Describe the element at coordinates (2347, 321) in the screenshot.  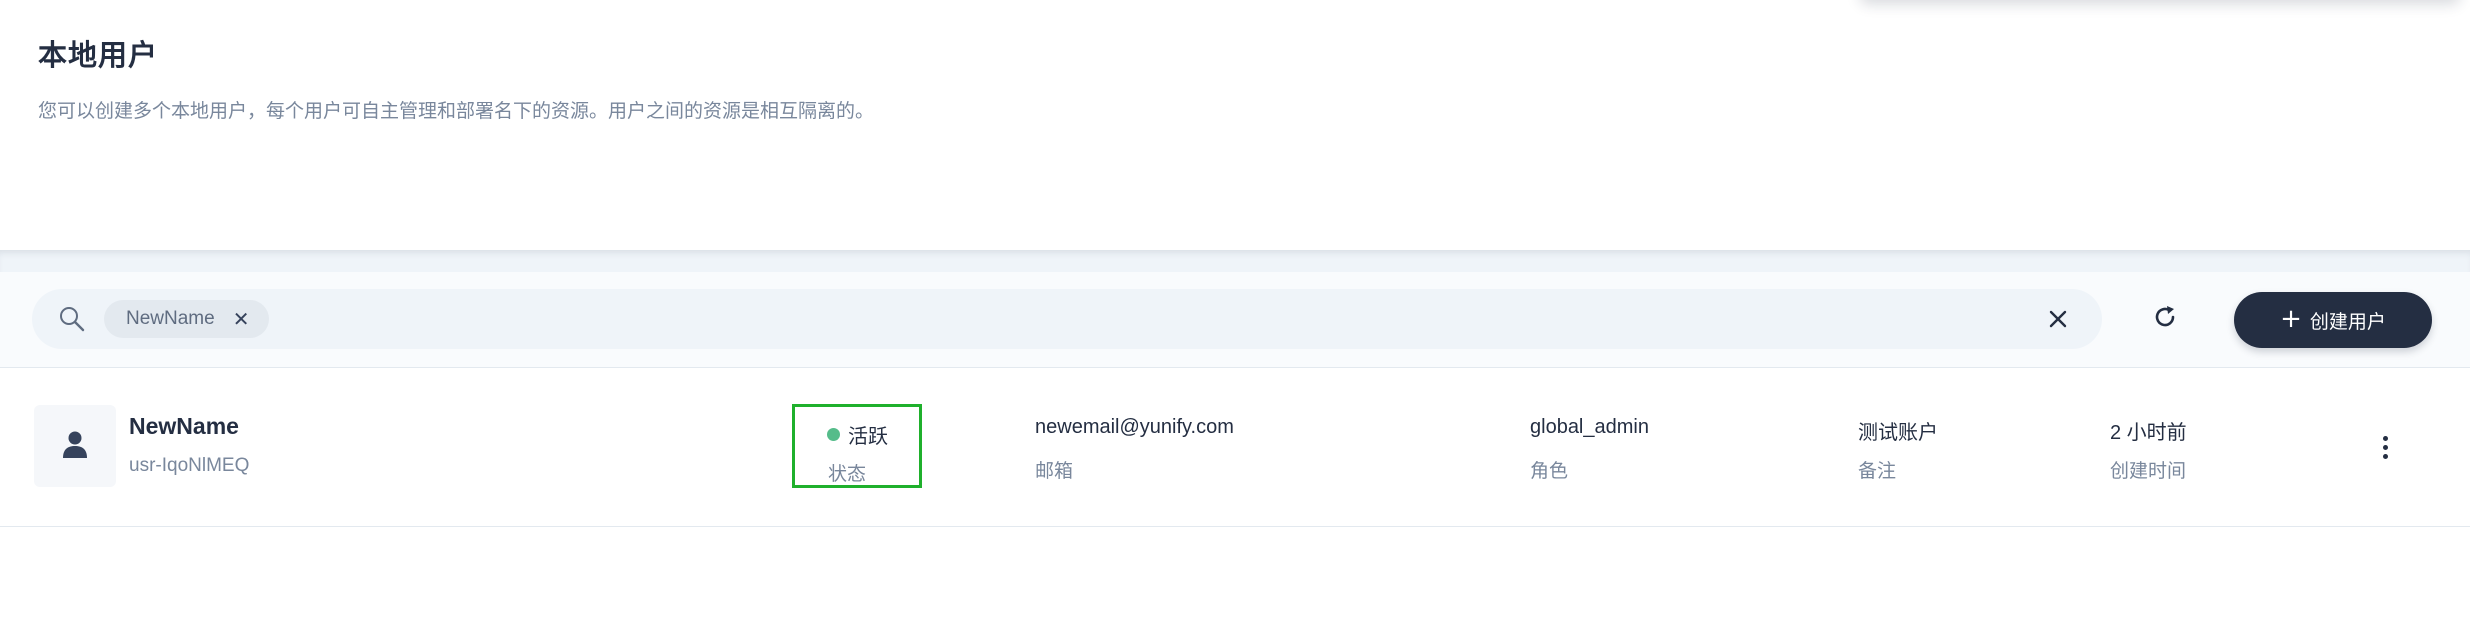
I see `create-user-label: 创建用户` at that location.